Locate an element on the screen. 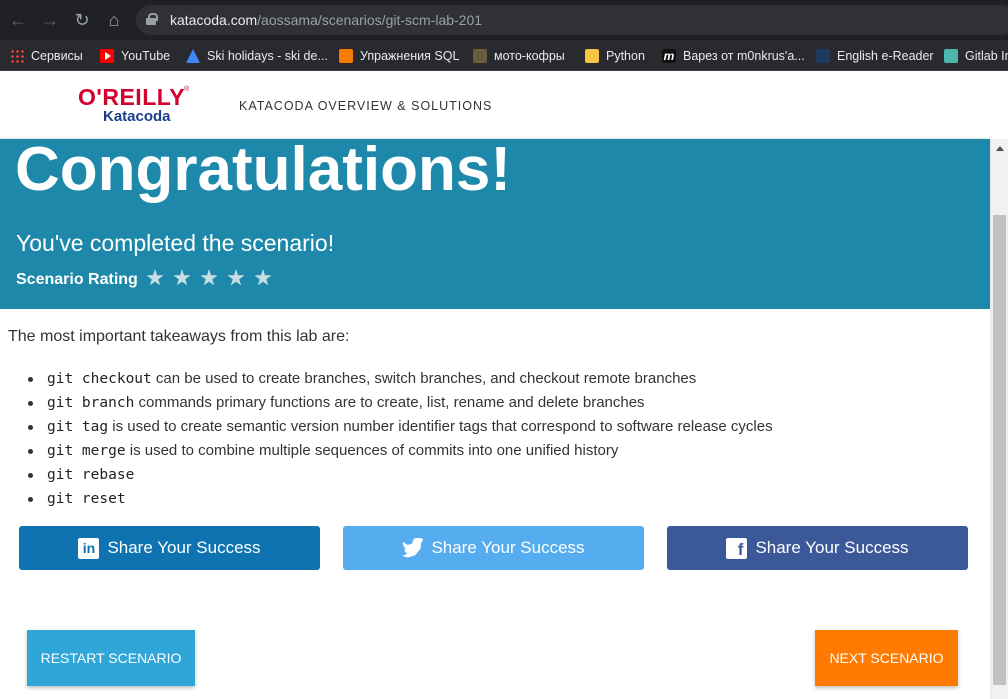  congratulations-title: Congratulations! is located at coordinates (263, 171).